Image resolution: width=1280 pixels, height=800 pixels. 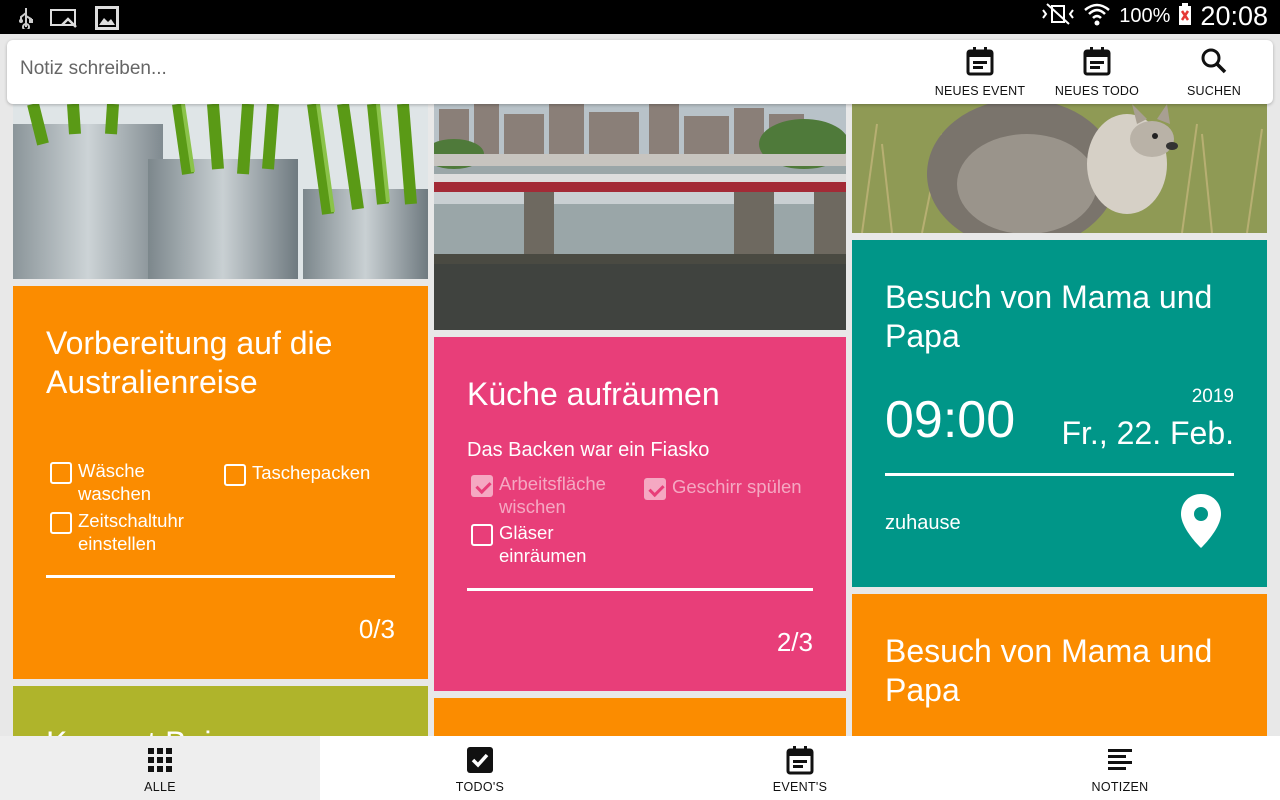 What do you see at coordinates (131, 532) in the screenshot?
I see `checklist-item-label: Zeitschaltuhr einstellen` at bounding box center [131, 532].